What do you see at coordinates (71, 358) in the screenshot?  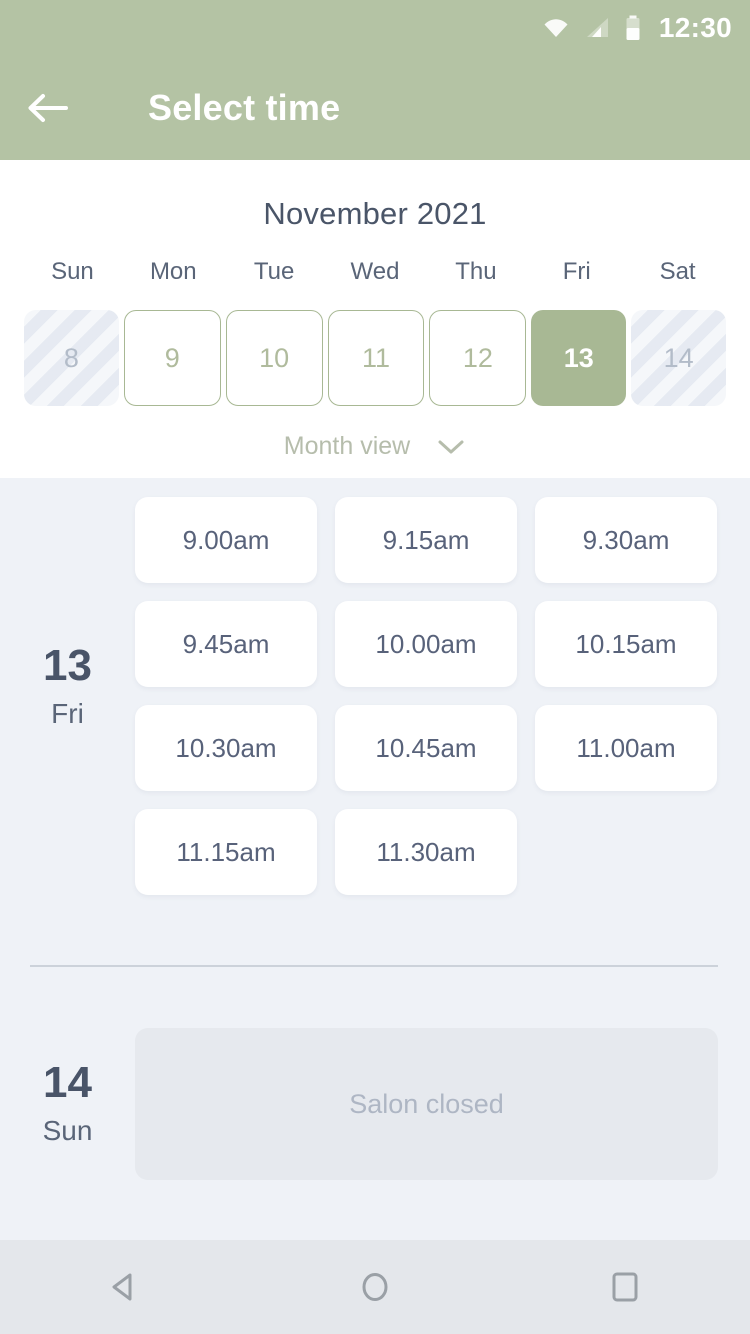 I see `date-cell-8: 8` at bounding box center [71, 358].